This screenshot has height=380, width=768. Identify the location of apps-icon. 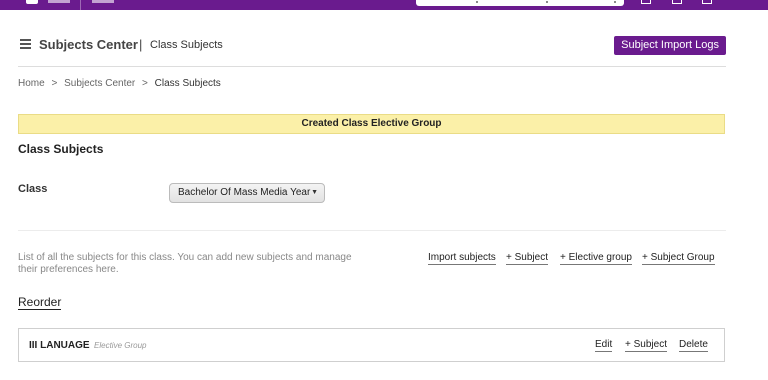
(646, 2).